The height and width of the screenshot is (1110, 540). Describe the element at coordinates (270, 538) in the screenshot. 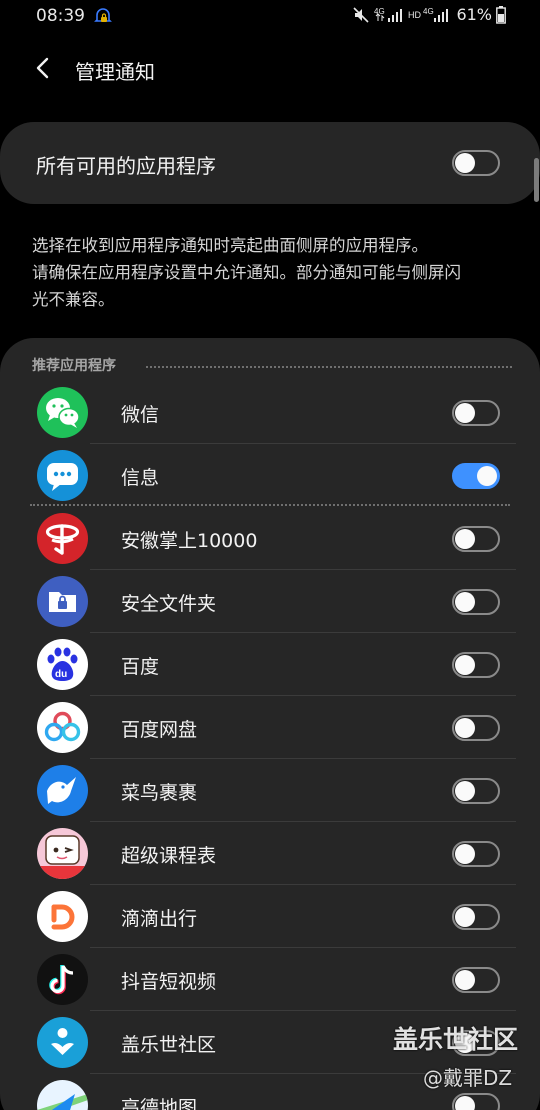

I see `app-row-china-telecom: 安徽掌上10000` at that location.